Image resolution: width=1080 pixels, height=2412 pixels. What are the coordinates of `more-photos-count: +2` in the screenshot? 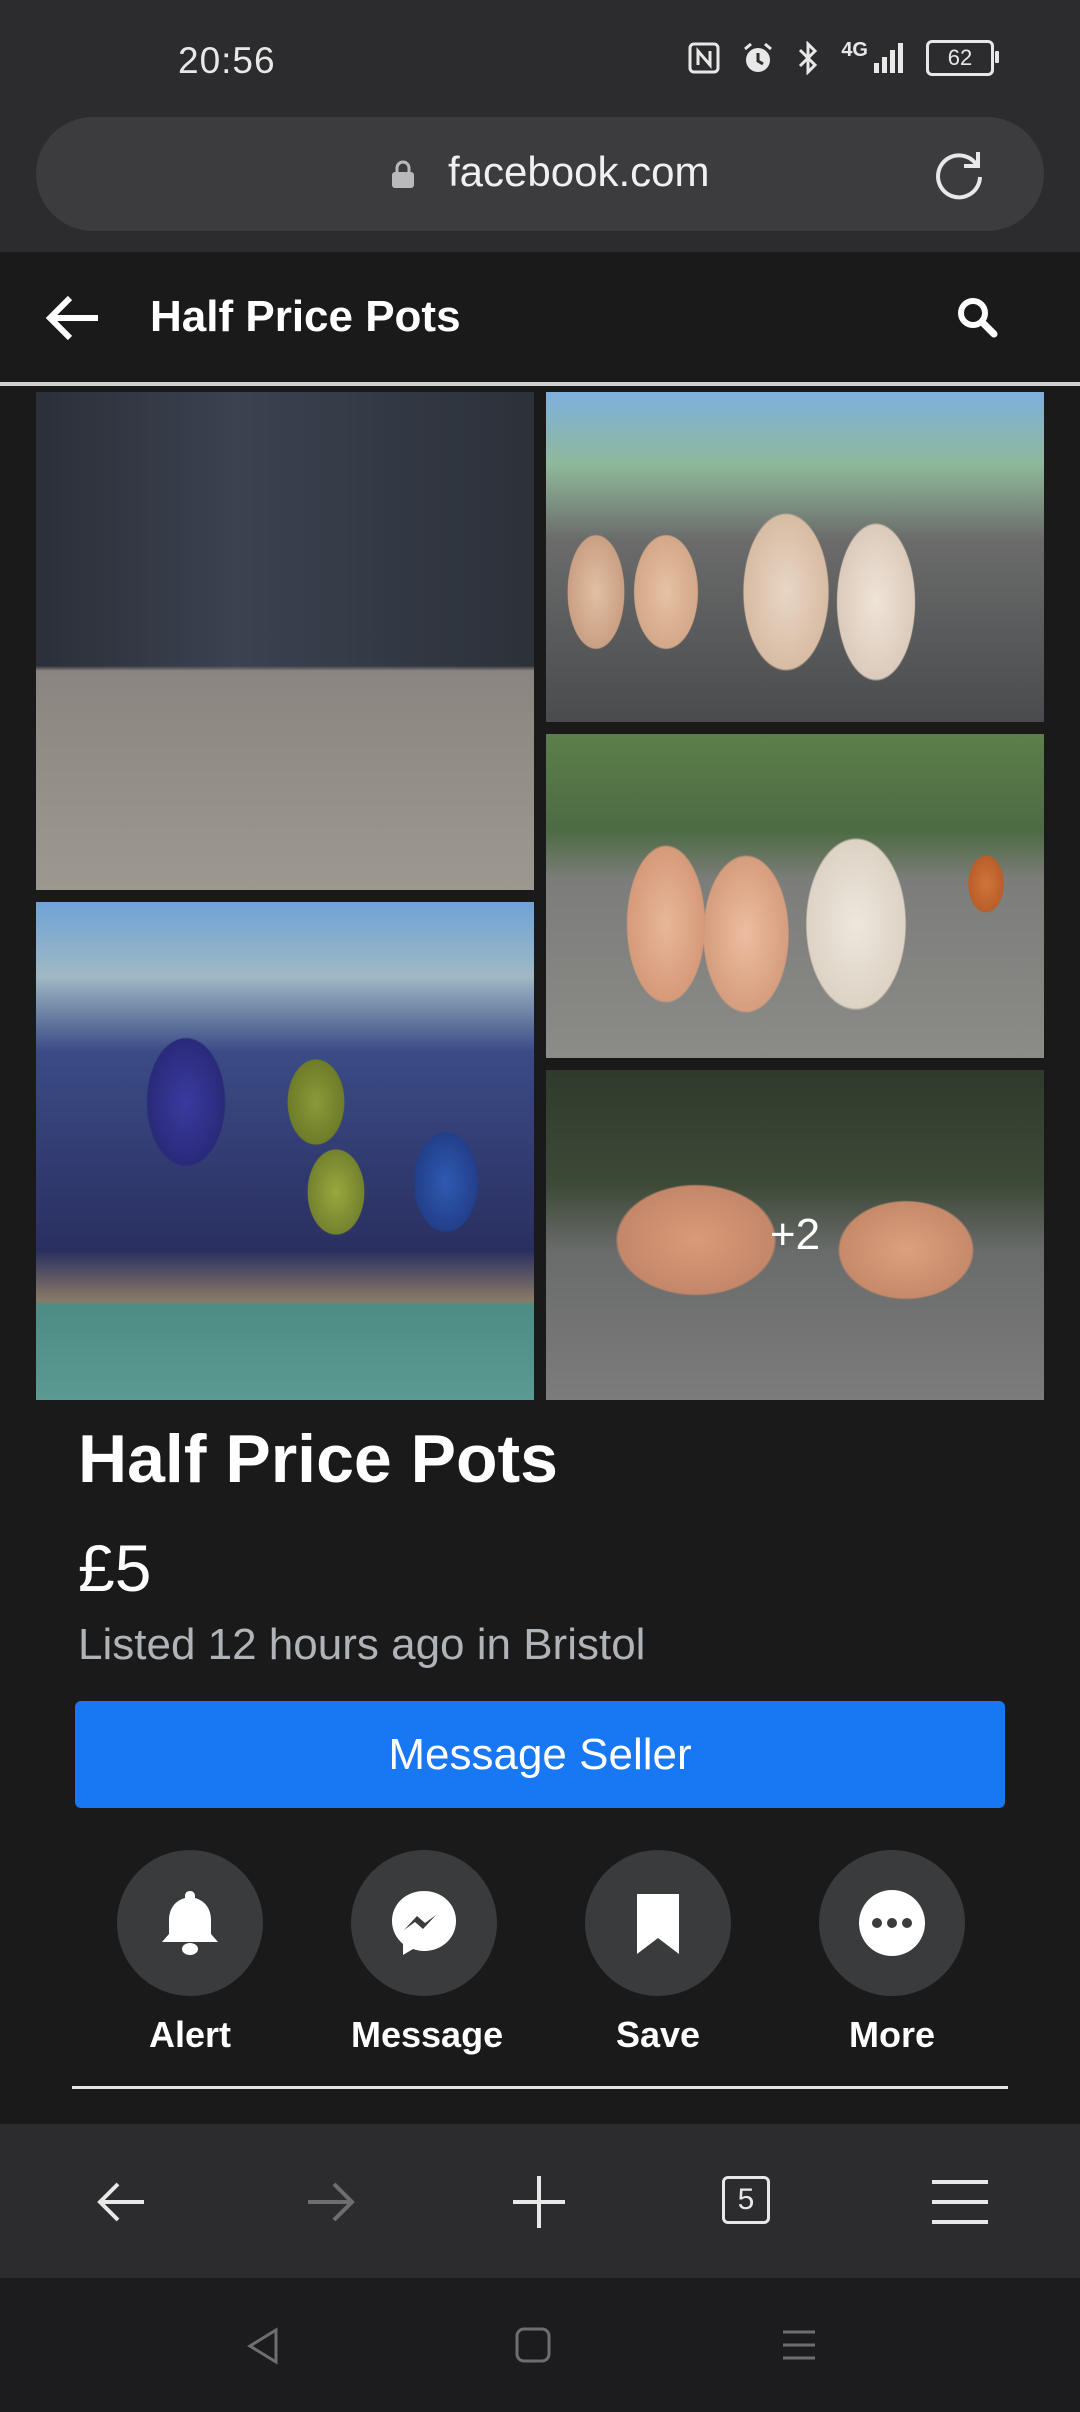 It's located at (795, 1235).